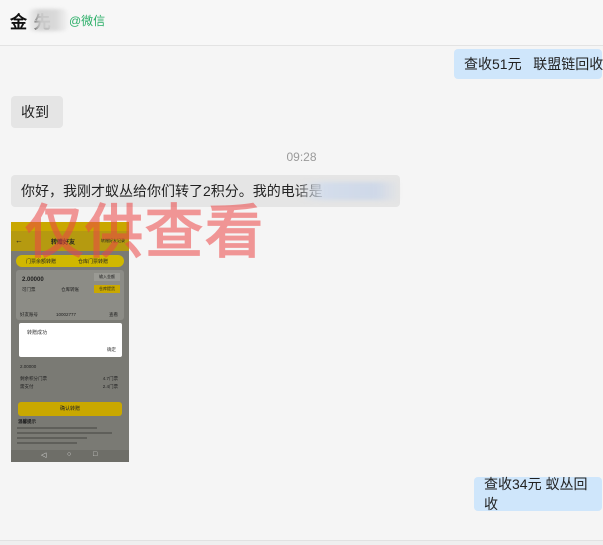 This screenshot has height=545, width=603. What do you see at coordinates (29, 314) in the screenshot?
I see `thumb-friend-label: 好友账号` at bounding box center [29, 314].